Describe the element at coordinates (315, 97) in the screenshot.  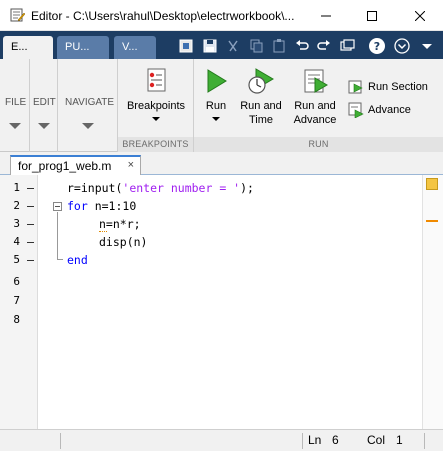
I see `run-and-advance-button: Run and Advance` at that location.